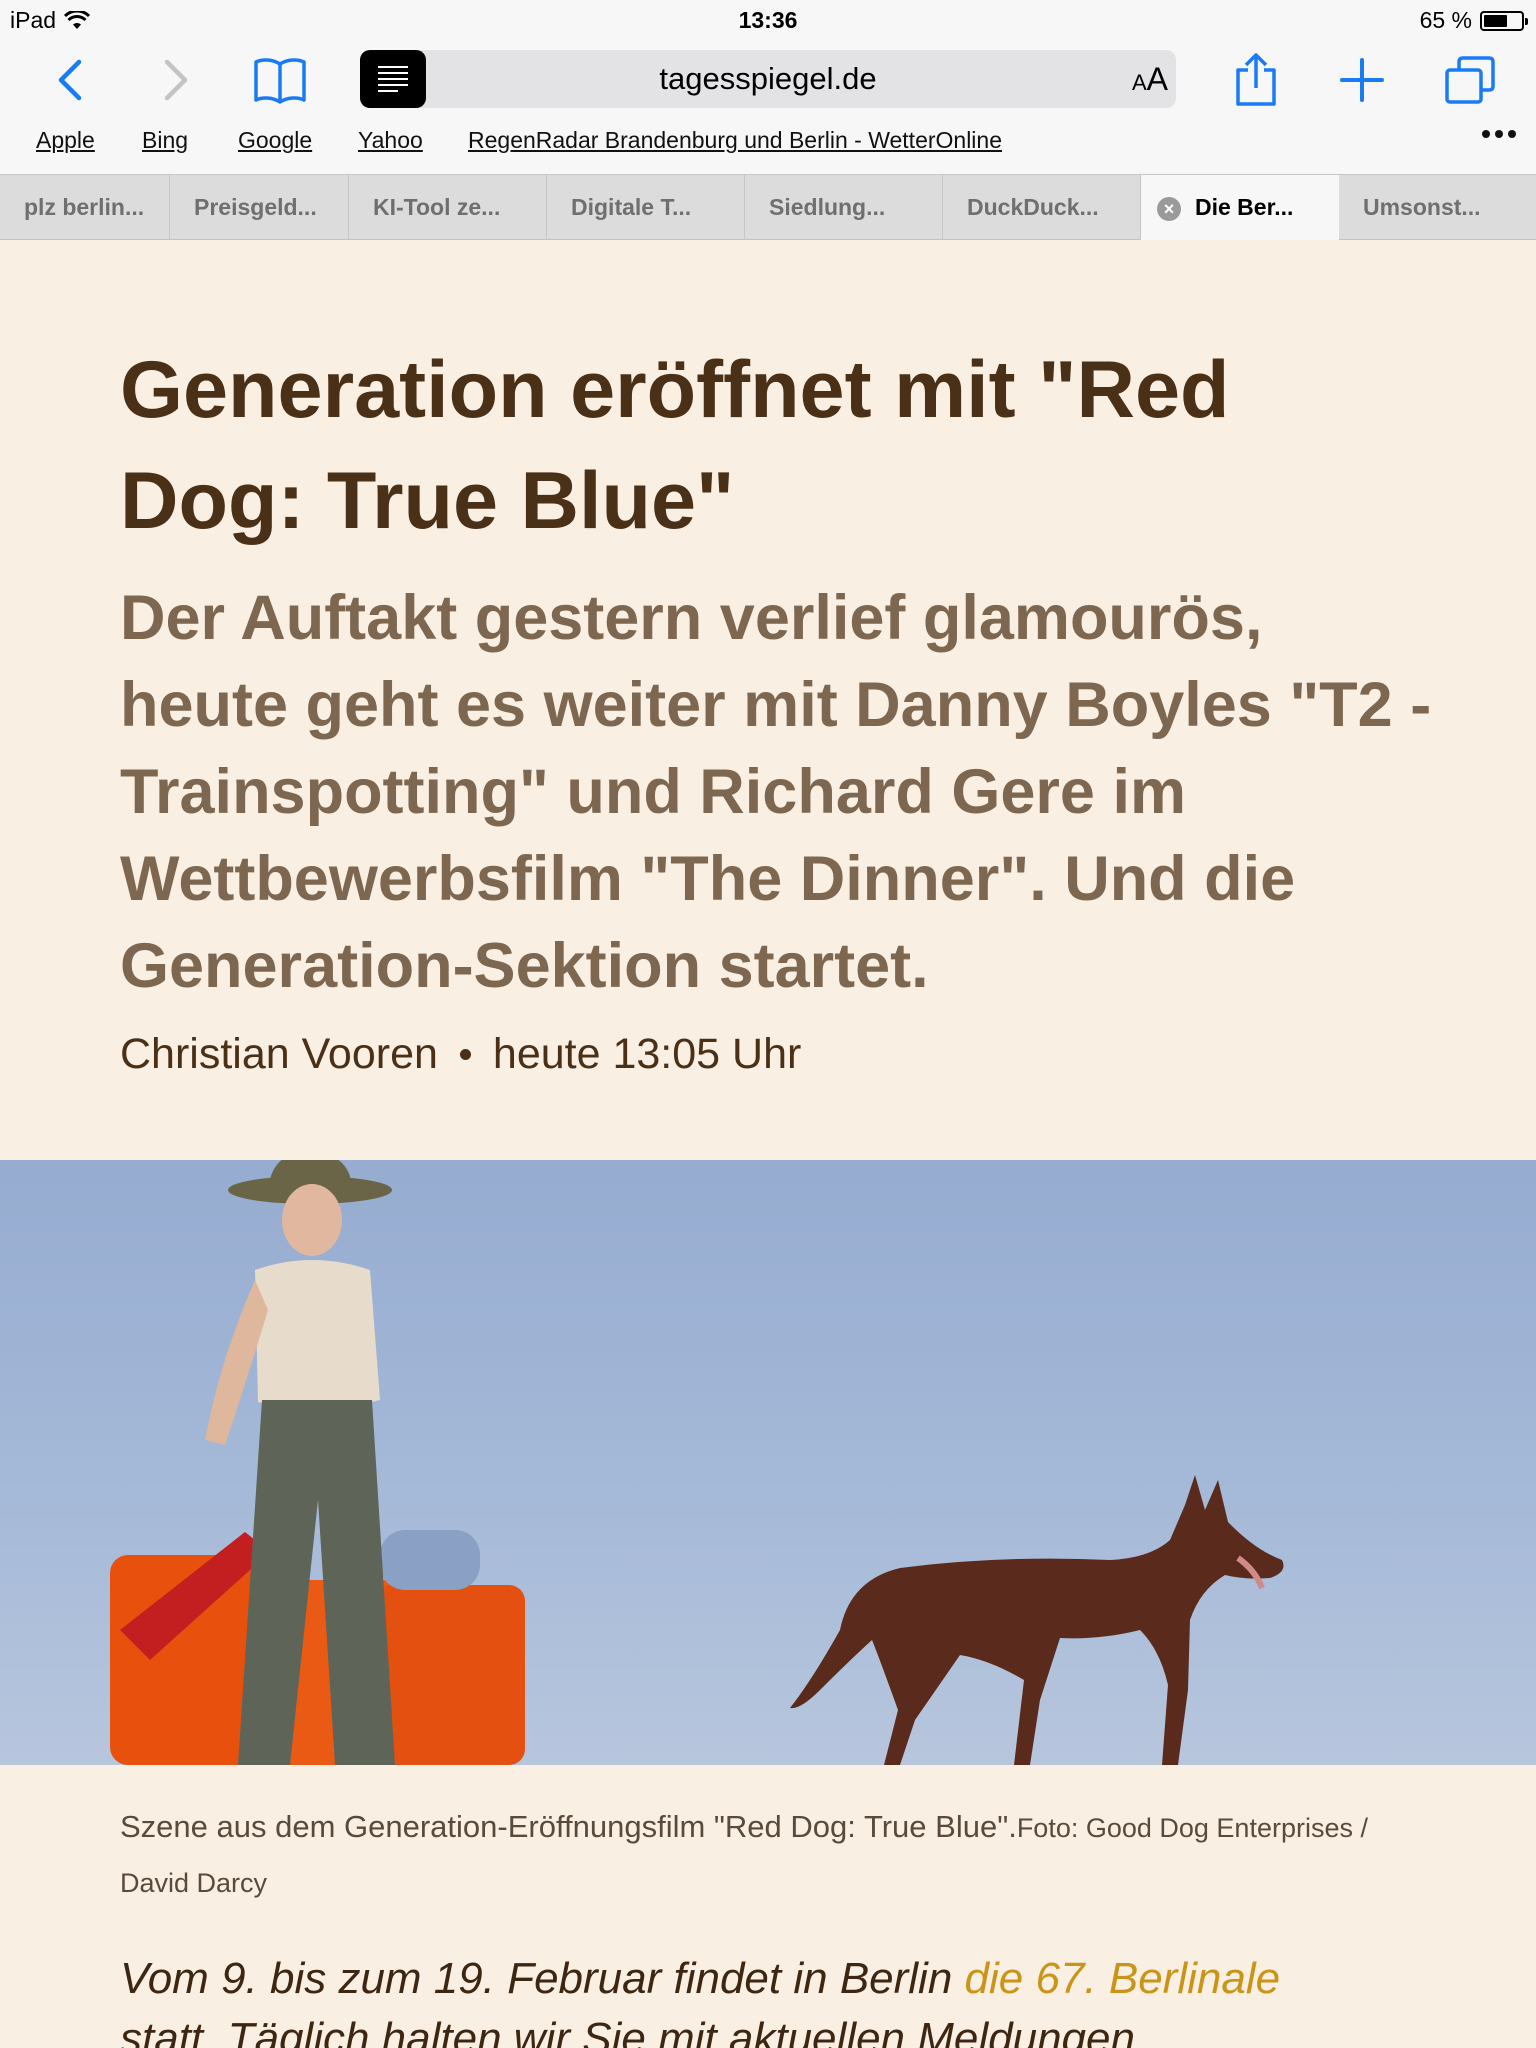  Describe the element at coordinates (1499, 134) in the screenshot. I see `more-favorites-icon` at that location.